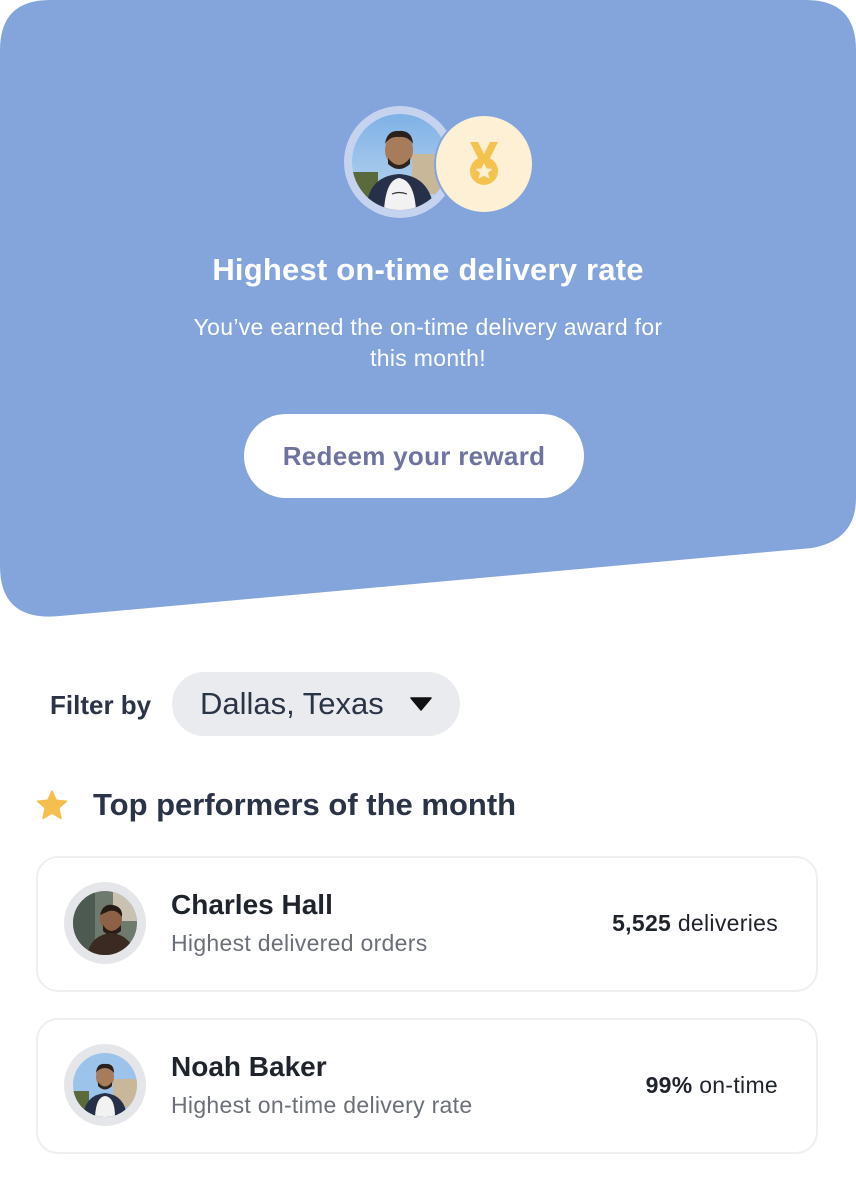 This screenshot has width=856, height=1188. Describe the element at coordinates (252, 904) in the screenshot. I see `performer-name: Charles Hall` at that location.